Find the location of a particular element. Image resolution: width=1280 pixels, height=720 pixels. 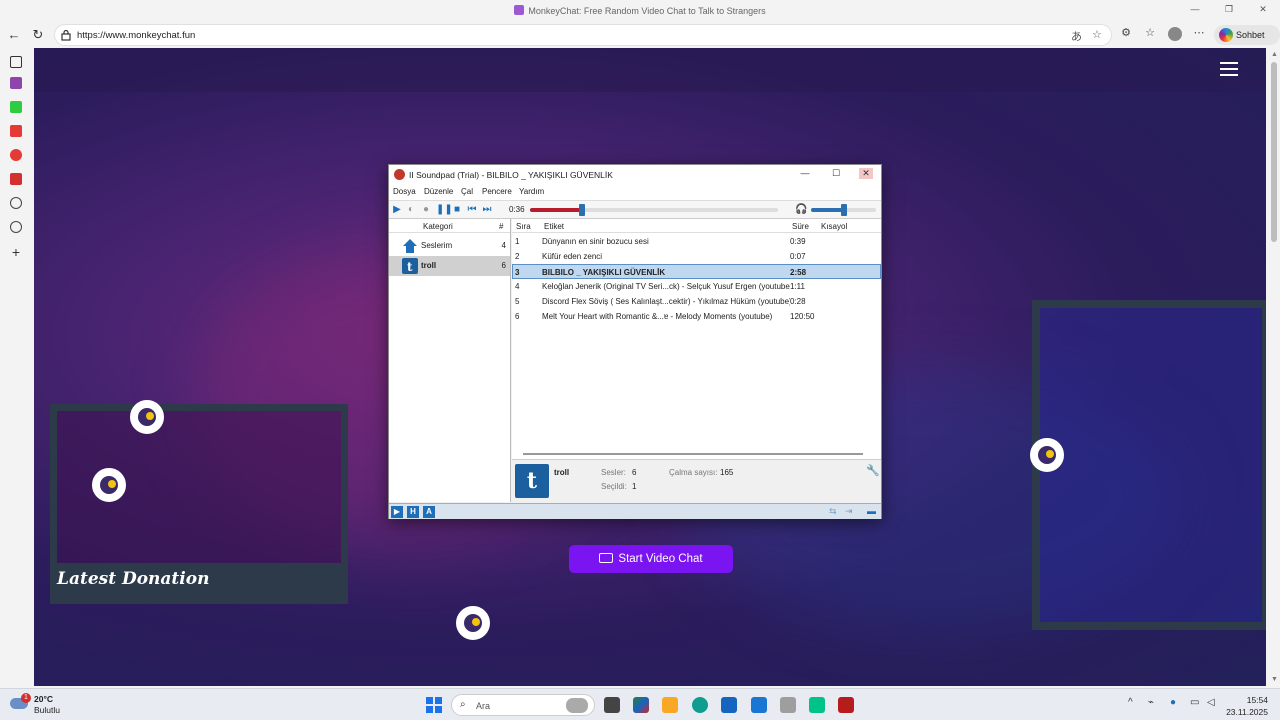

show-hidden-icons-icon: ^ is located at coordinates (1130, 702).